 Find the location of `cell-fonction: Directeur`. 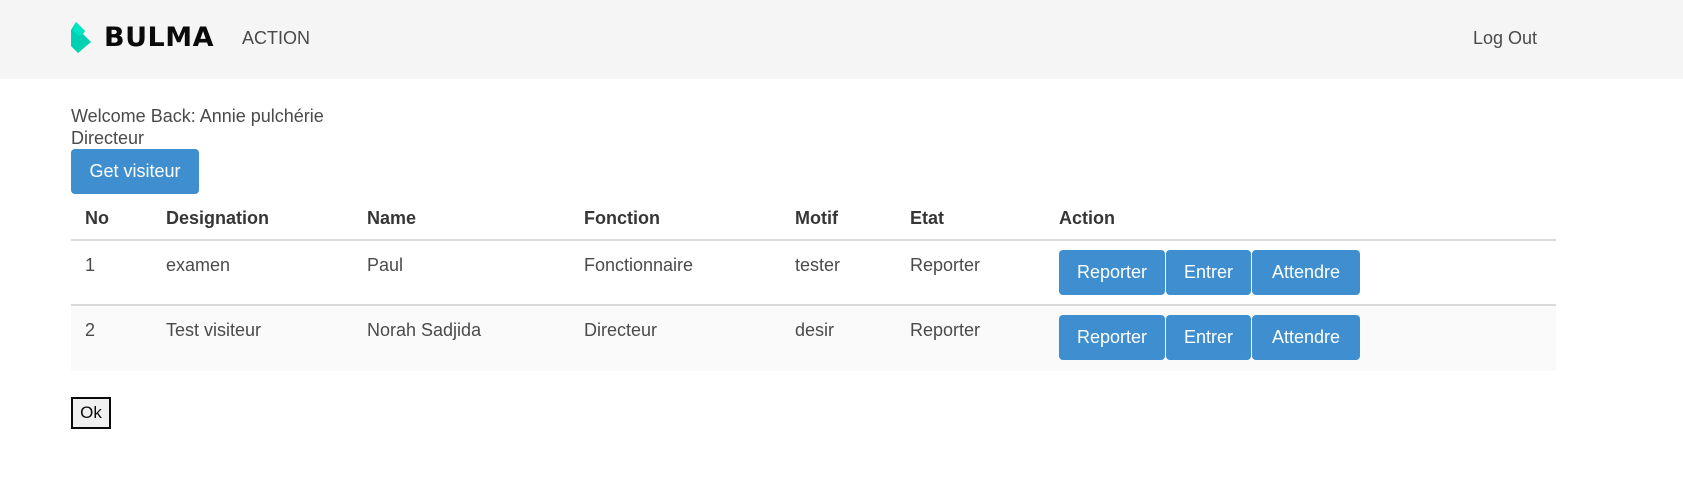

cell-fonction: Directeur is located at coordinates (621, 330).